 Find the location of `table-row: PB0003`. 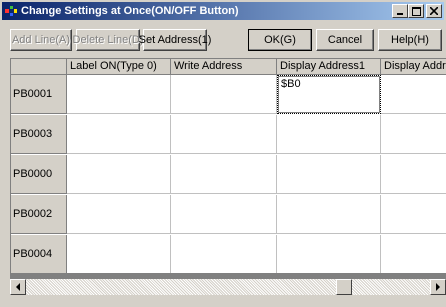

table-row: PB0003 is located at coordinates (228, 134).